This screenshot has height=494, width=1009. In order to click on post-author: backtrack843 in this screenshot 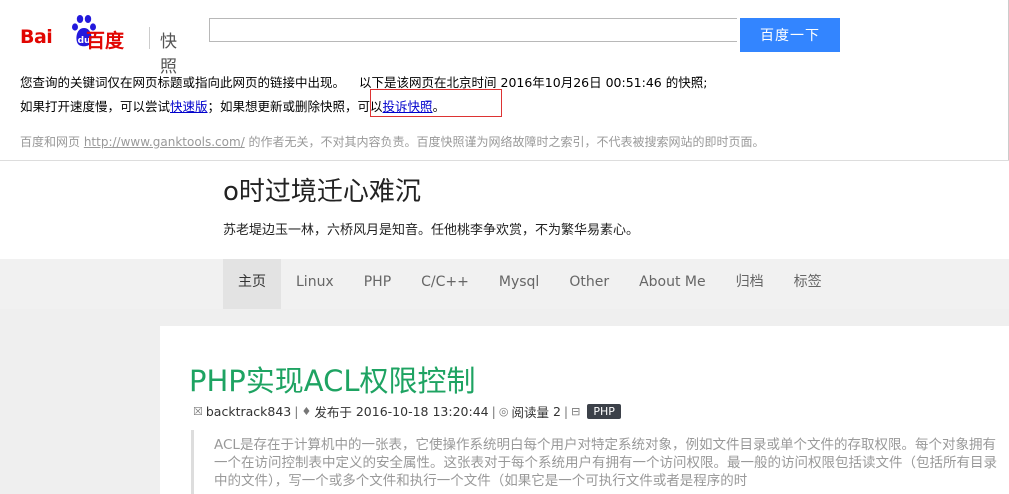, I will do `click(248, 411)`.